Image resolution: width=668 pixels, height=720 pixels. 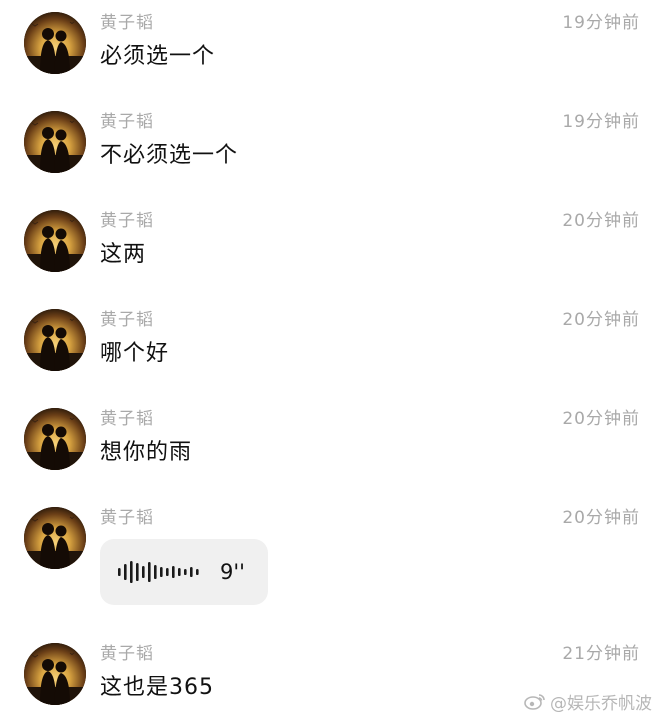 I want to click on voice-duration: 9'', so click(x=232, y=572).